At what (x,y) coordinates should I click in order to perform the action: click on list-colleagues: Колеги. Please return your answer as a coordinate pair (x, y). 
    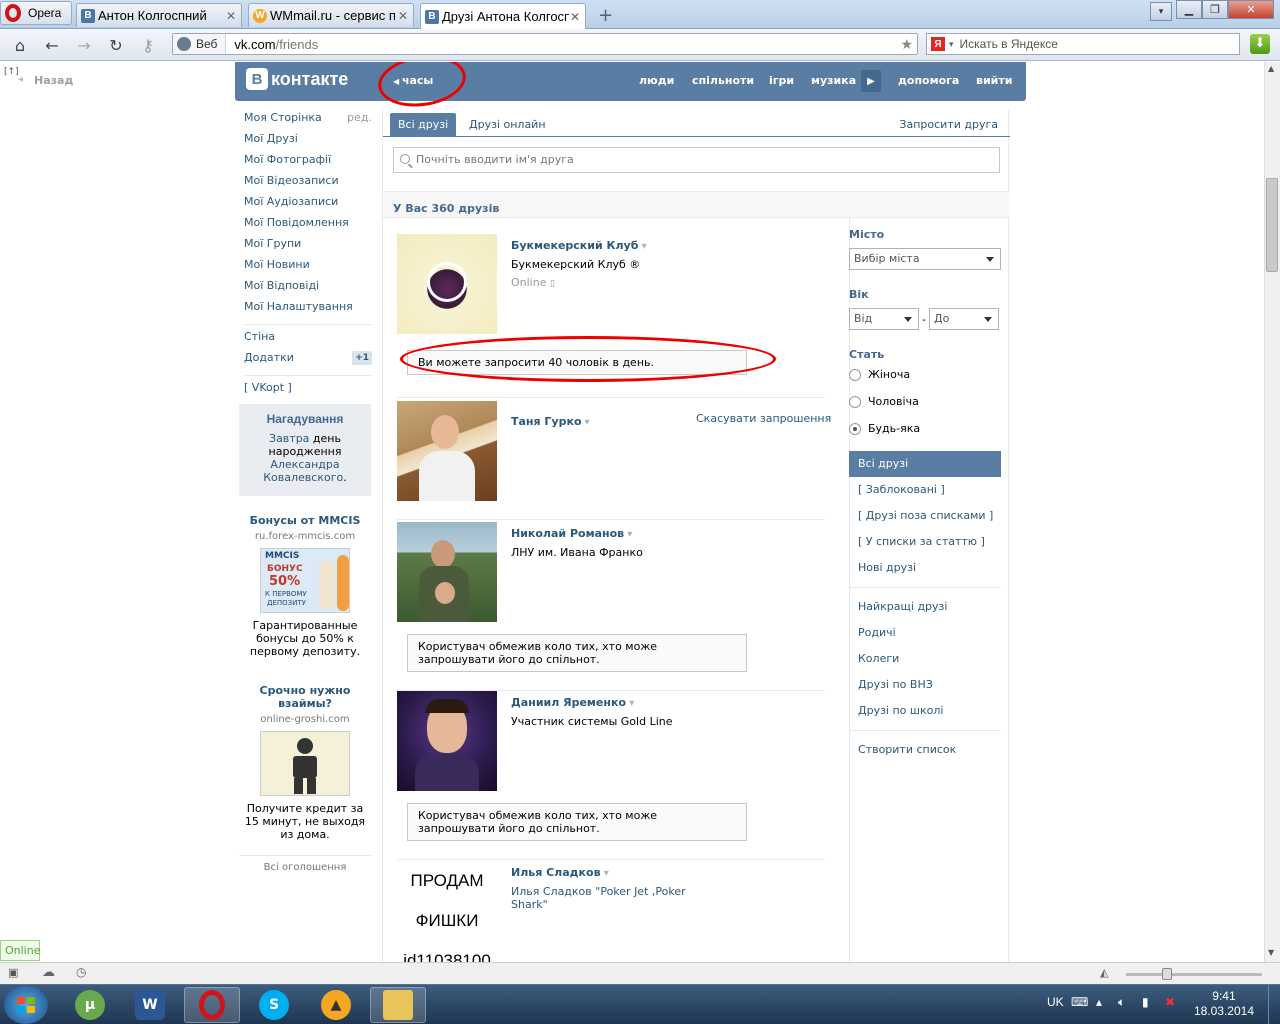
    Looking at the image, I should click on (925, 659).